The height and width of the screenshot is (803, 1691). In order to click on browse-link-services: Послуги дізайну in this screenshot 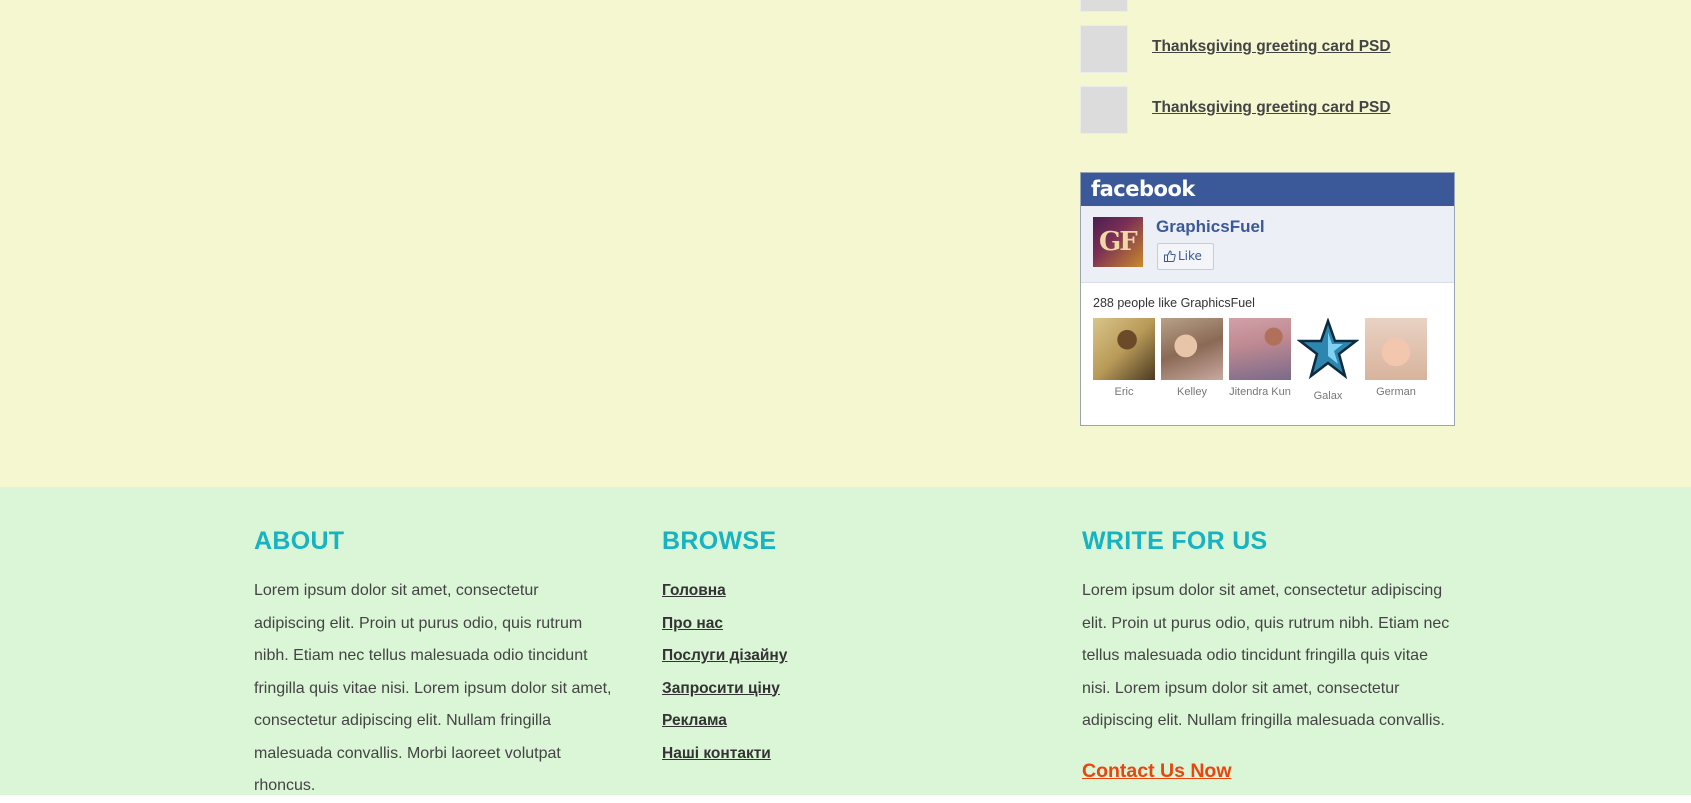, I will do `click(724, 655)`.